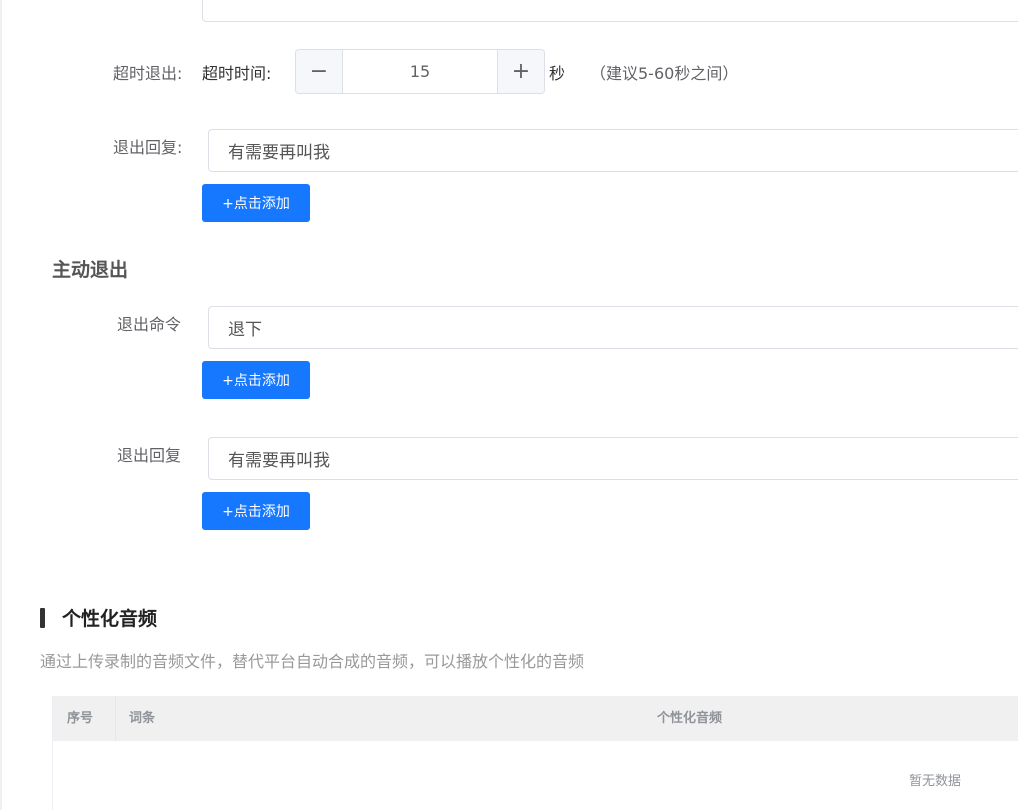  I want to click on custom-audio-title: 个性化音频, so click(110, 619).